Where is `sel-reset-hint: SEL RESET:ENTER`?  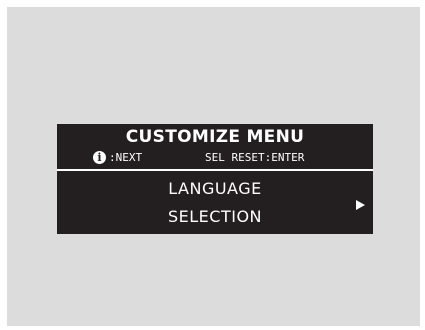 sel-reset-hint: SEL RESET:ENTER is located at coordinates (255, 157).